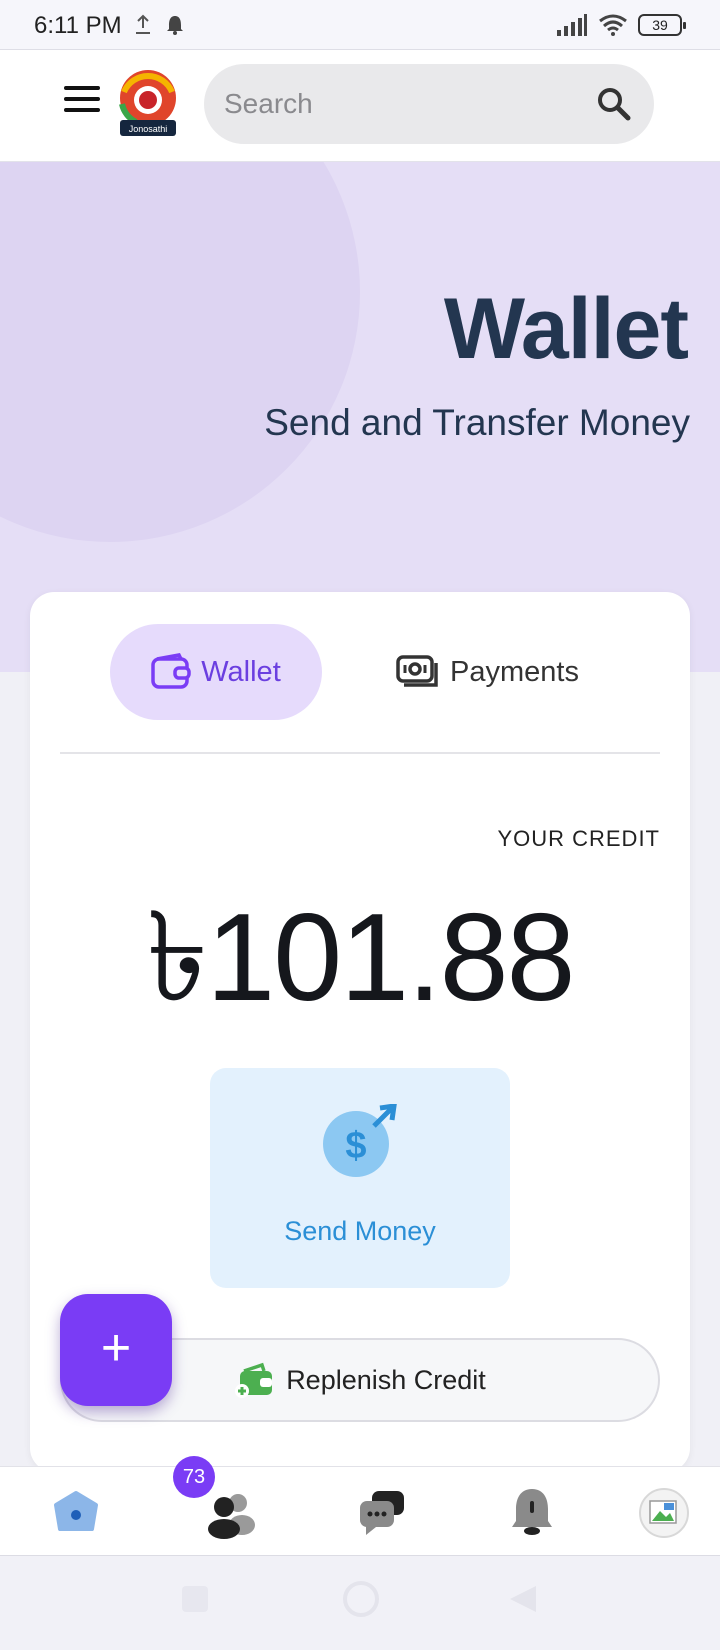 The height and width of the screenshot is (1650, 720). Describe the element at coordinates (360, 25) in the screenshot. I see `status-bar: 6:11 PM 39` at that location.